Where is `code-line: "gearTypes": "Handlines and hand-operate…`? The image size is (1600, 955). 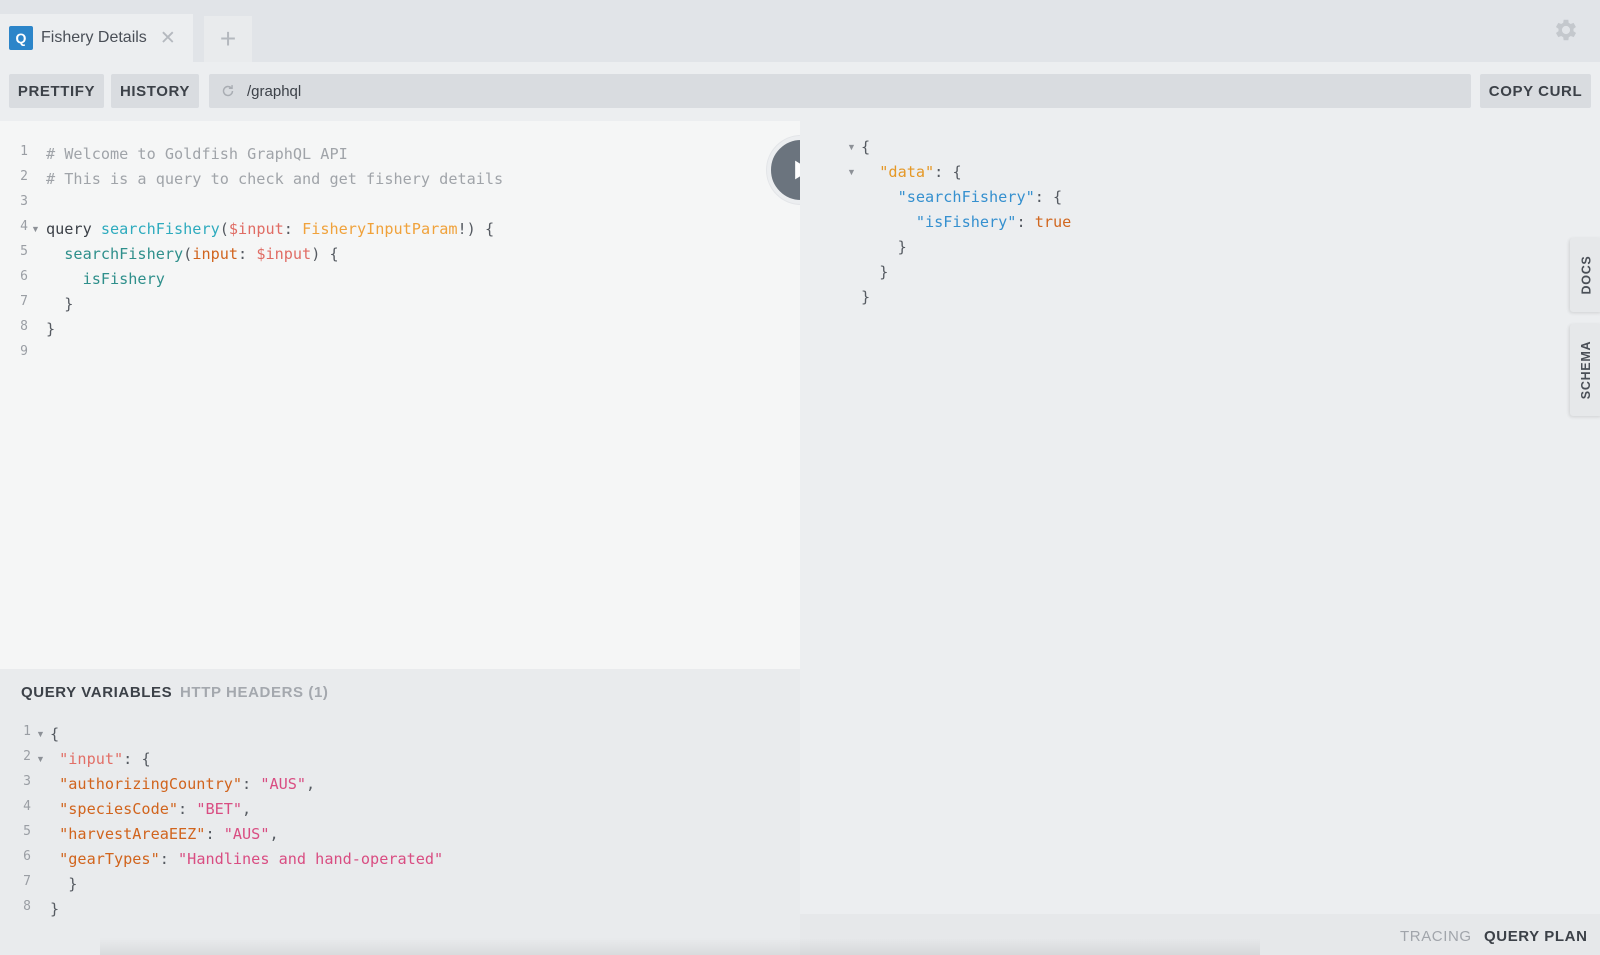 code-line: "gearTypes": "Handlines and hand-operate… is located at coordinates (246, 859).